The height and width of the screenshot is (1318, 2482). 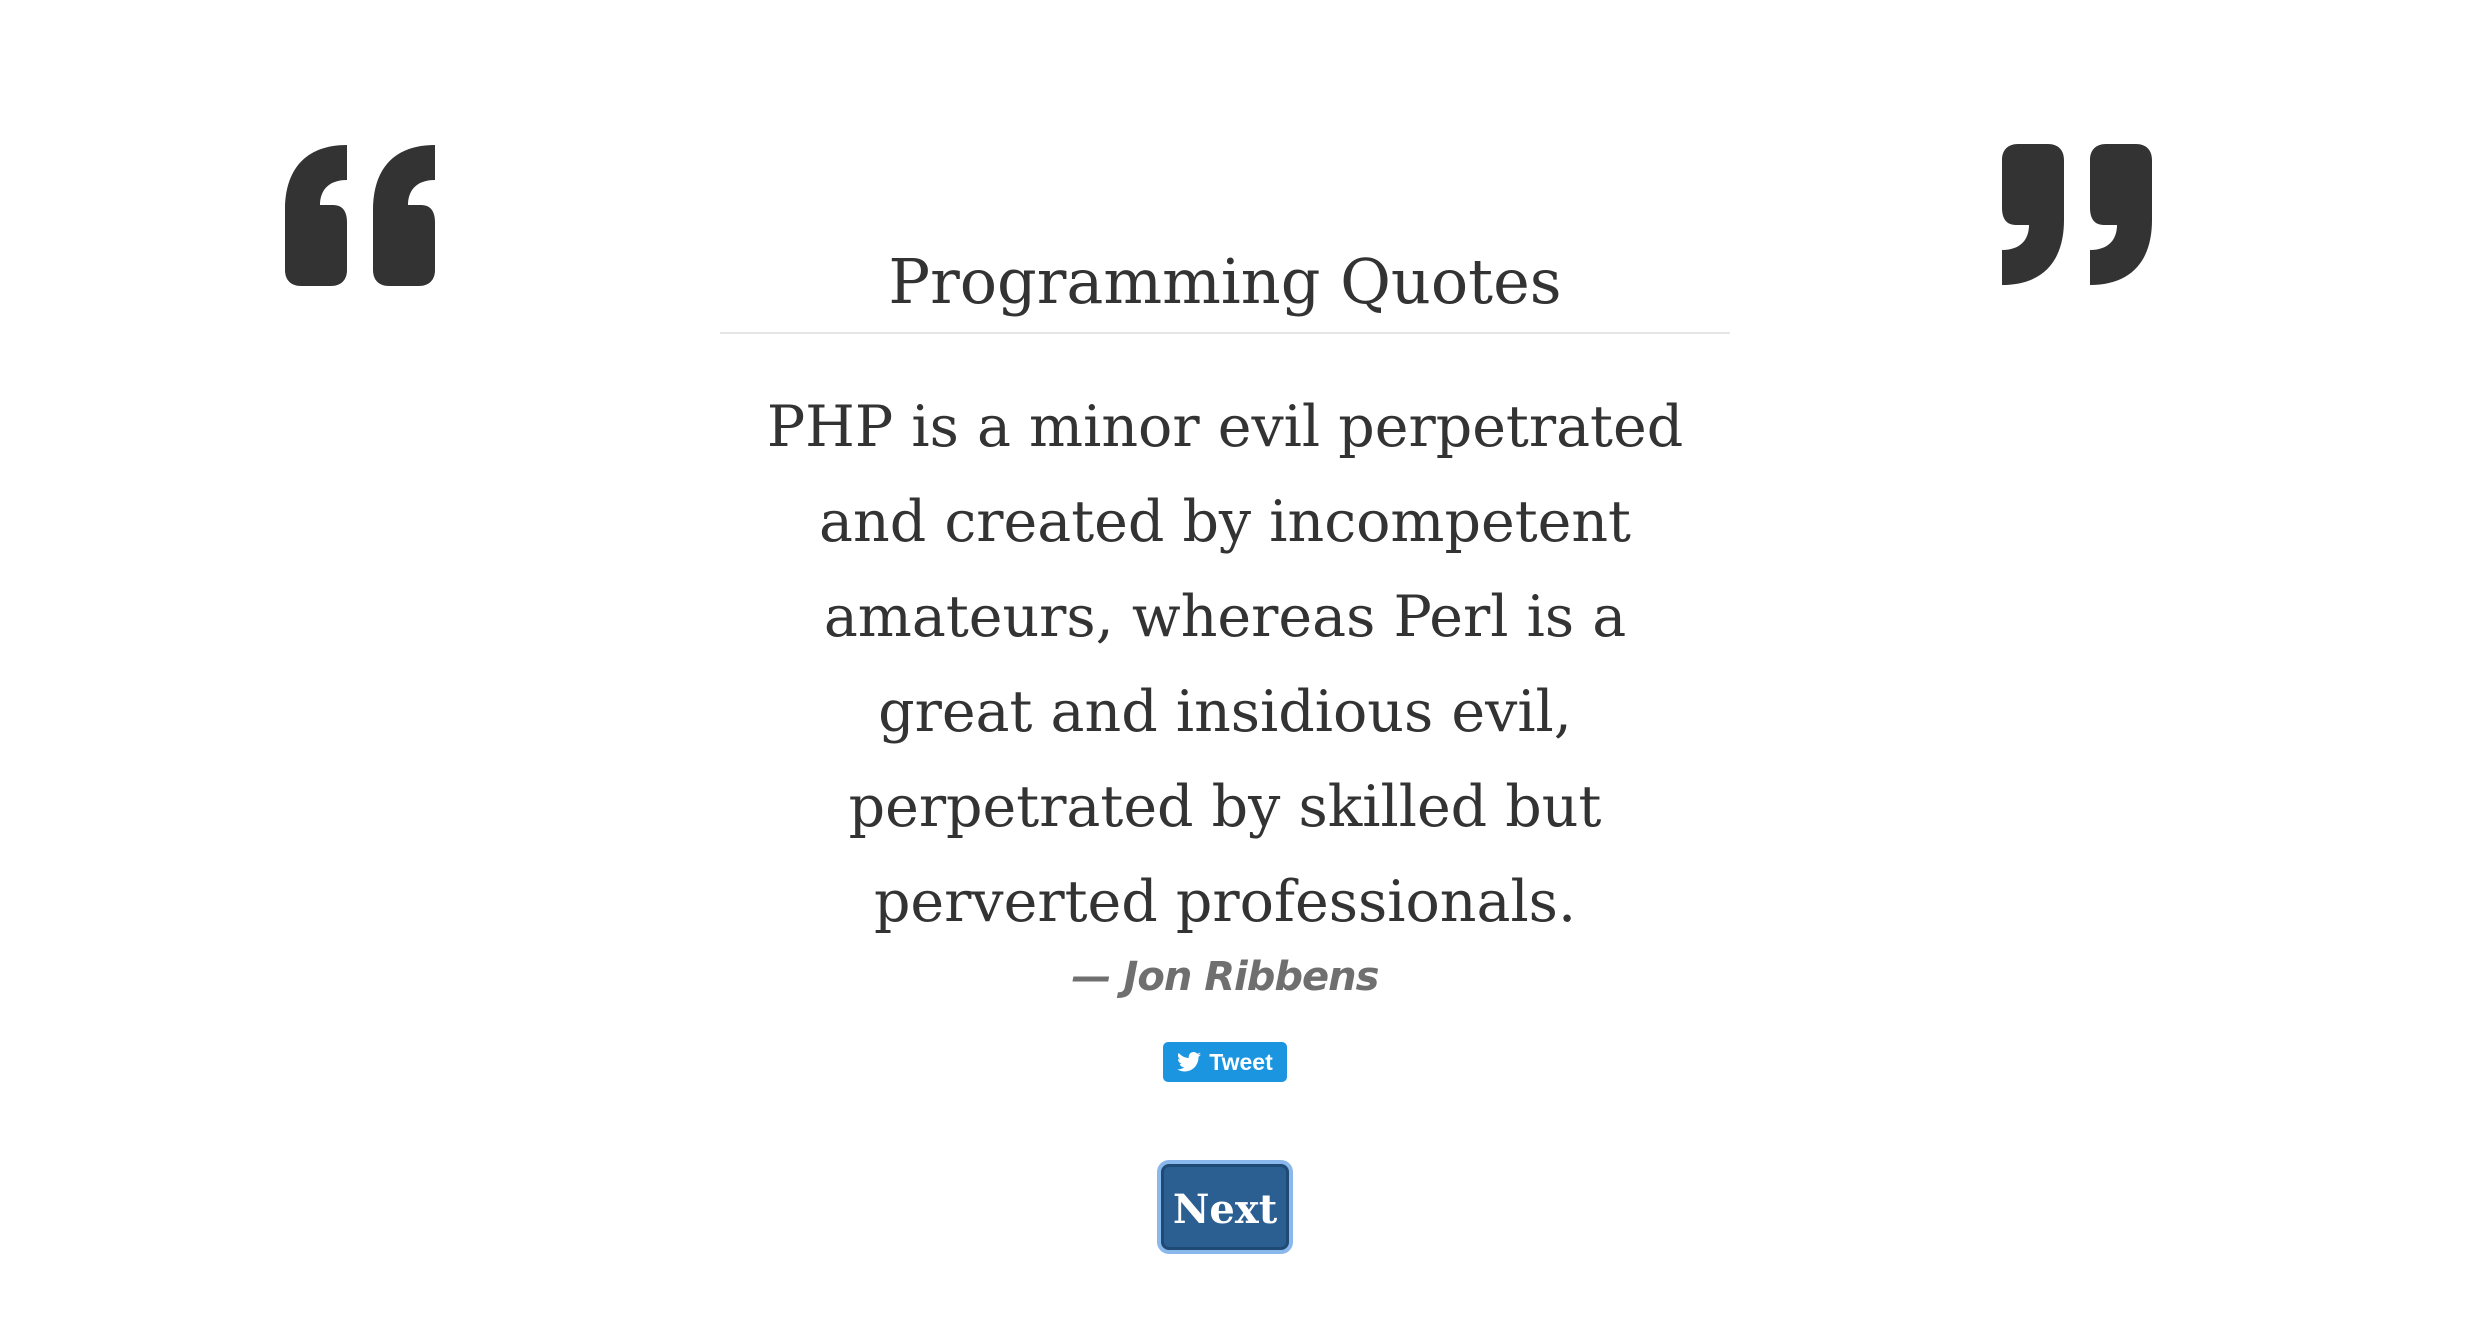 I want to click on next-container: Next, so click(x=1225, y=1207).